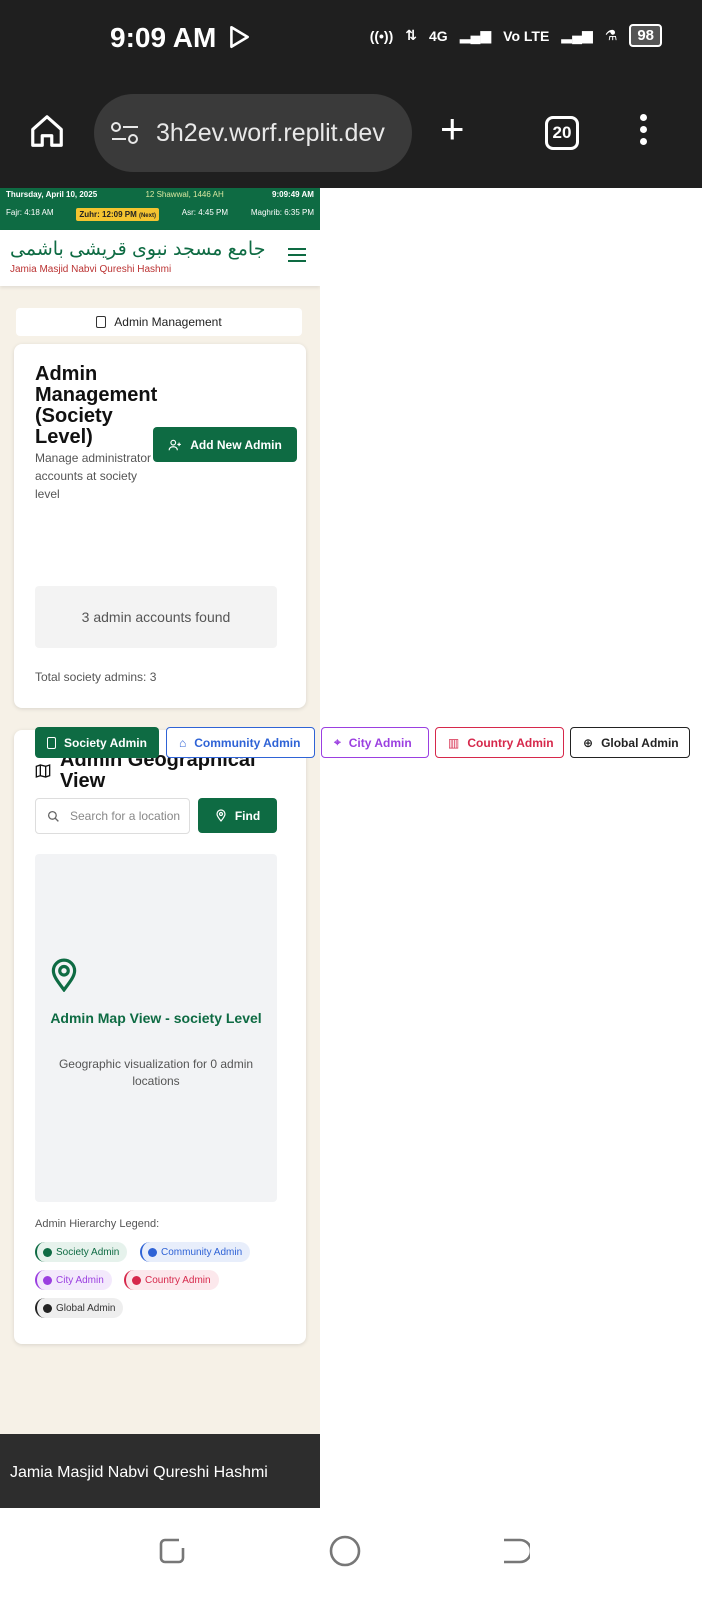 This screenshot has height=1600, width=702. I want to click on map-icon, so click(43, 771).